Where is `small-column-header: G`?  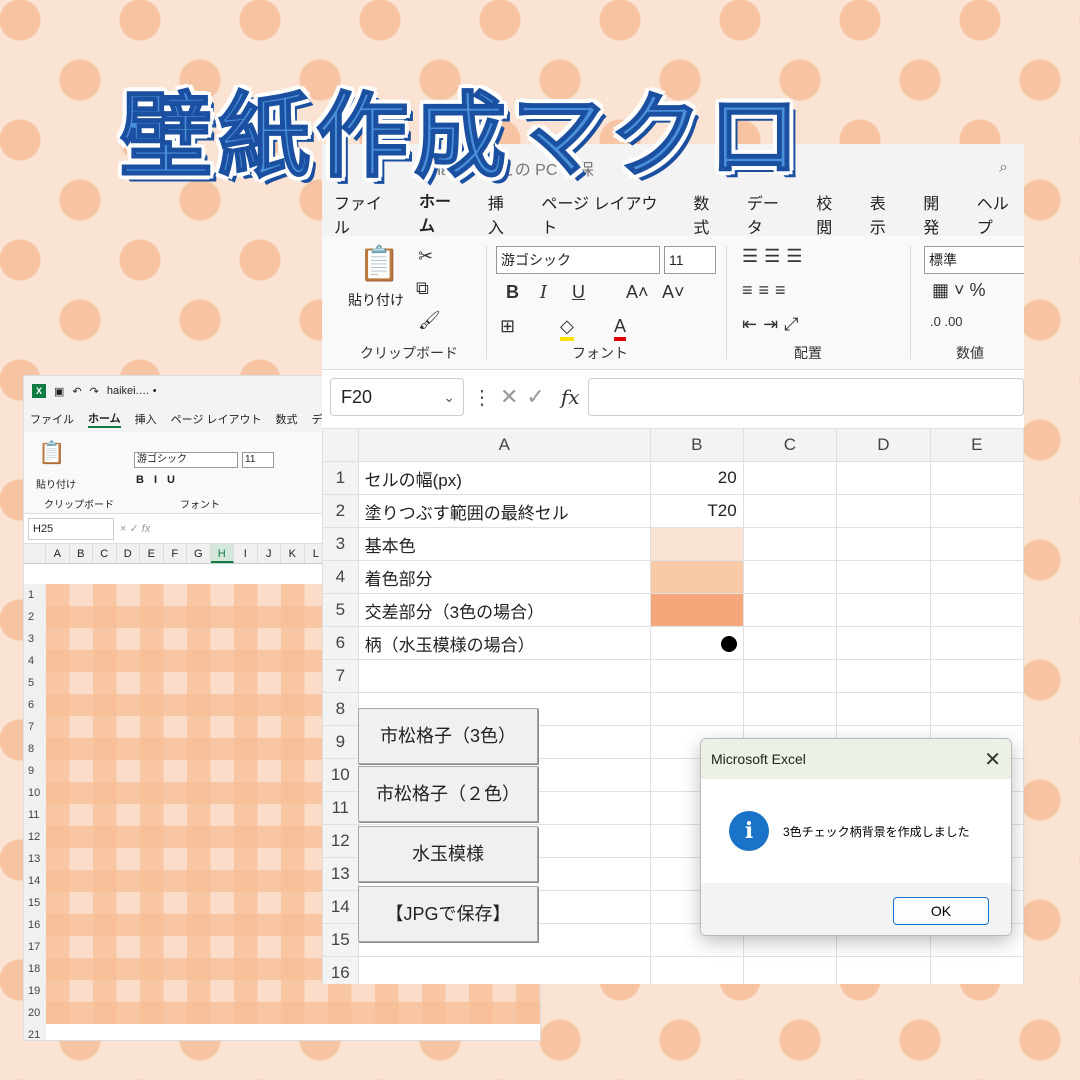 small-column-header: G is located at coordinates (199, 553).